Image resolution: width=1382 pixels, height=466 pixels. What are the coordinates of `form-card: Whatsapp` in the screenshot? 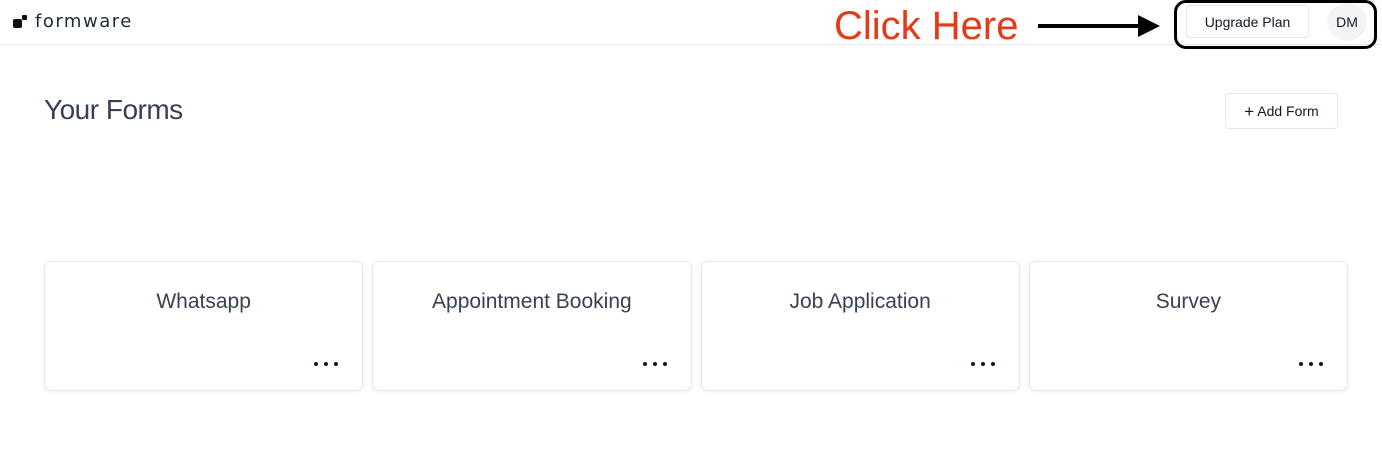 It's located at (204, 326).